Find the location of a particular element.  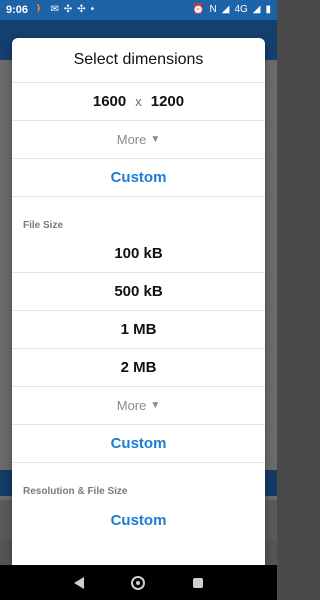

mail-icon: ✉ is located at coordinates (54, 9).